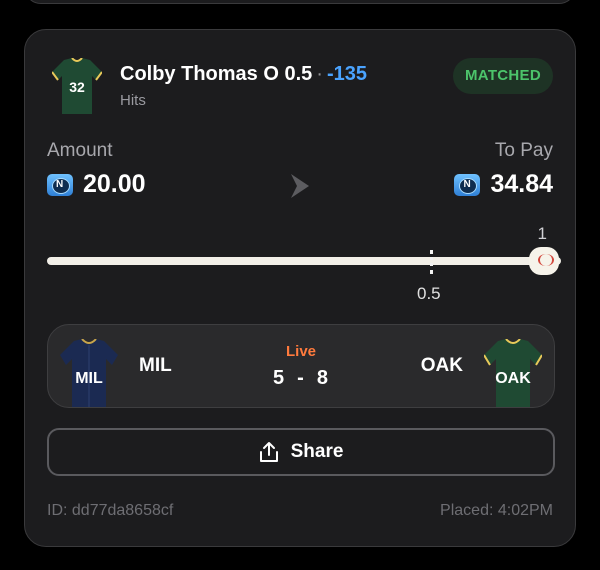 Image resolution: width=600 pixels, height=570 pixels. I want to click on line-label: 0.5, so click(429, 293).